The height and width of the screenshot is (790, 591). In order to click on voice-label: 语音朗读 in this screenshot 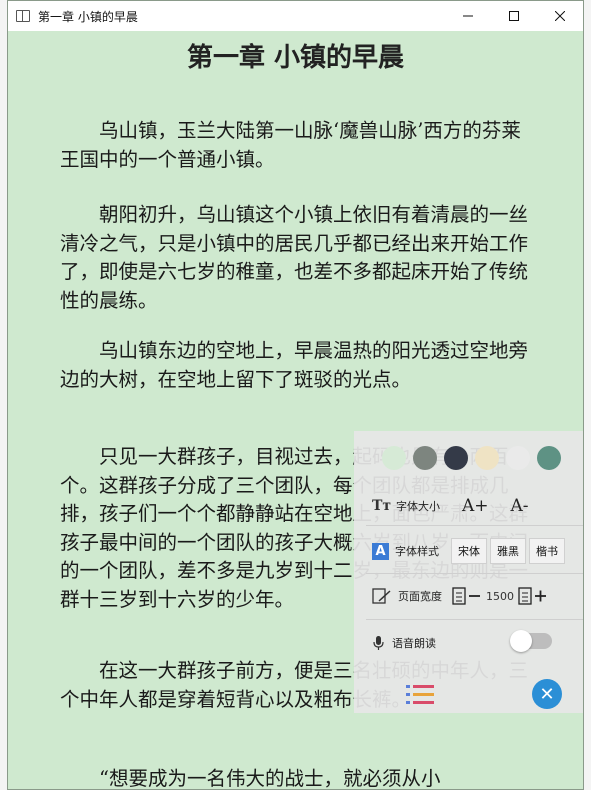, I will do `click(414, 643)`.